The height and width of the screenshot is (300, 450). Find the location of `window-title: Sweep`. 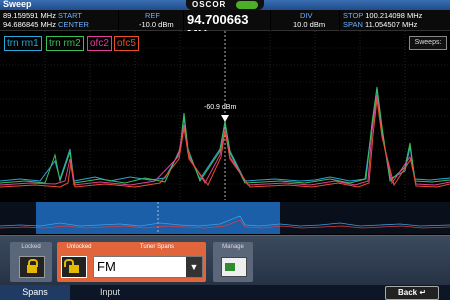

window-title: Sweep is located at coordinates (17, 4).